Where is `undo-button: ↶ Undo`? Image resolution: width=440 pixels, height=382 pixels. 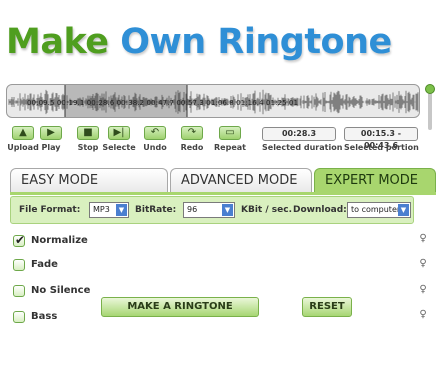
undo-button: ↶ Undo is located at coordinates (155, 139).